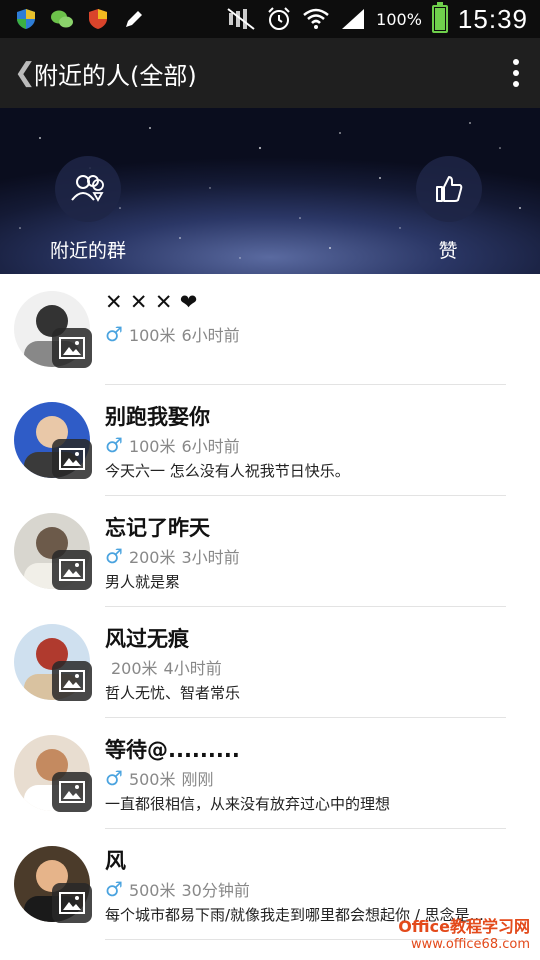 This screenshot has width=540, height=960. Describe the element at coordinates (26, 19) in the screenshot. I see `shield-icon` at that location.